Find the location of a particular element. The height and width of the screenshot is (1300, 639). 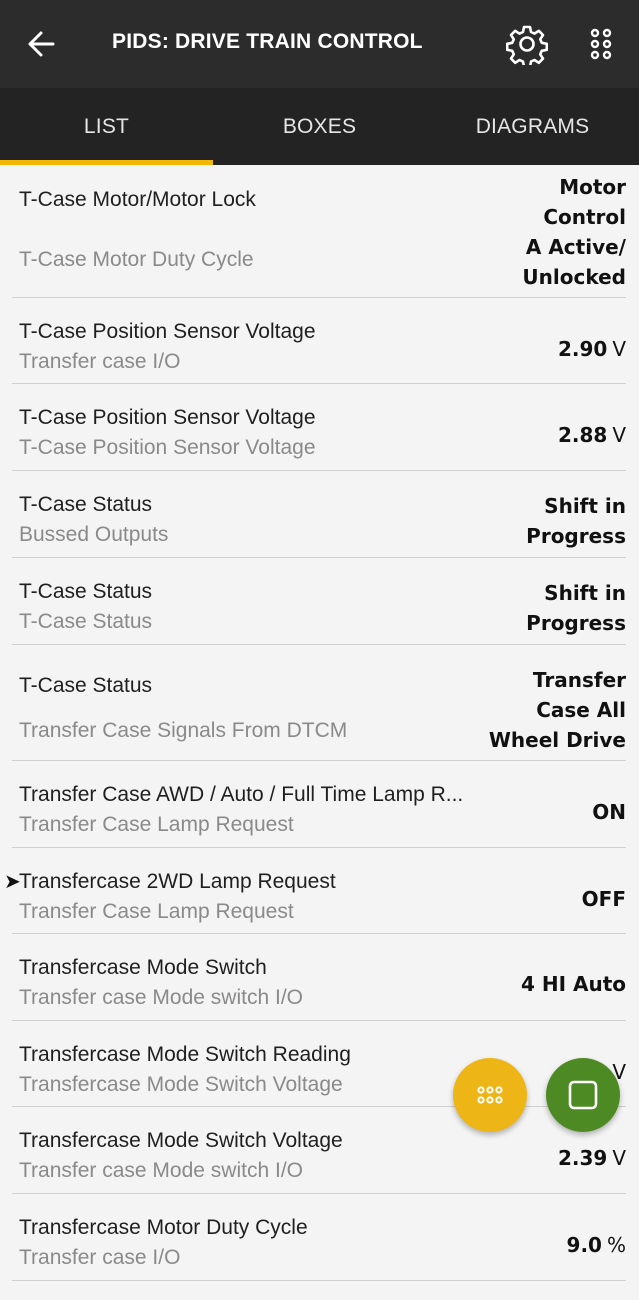

stop-square-icon is located at coordinates (583, 1095).